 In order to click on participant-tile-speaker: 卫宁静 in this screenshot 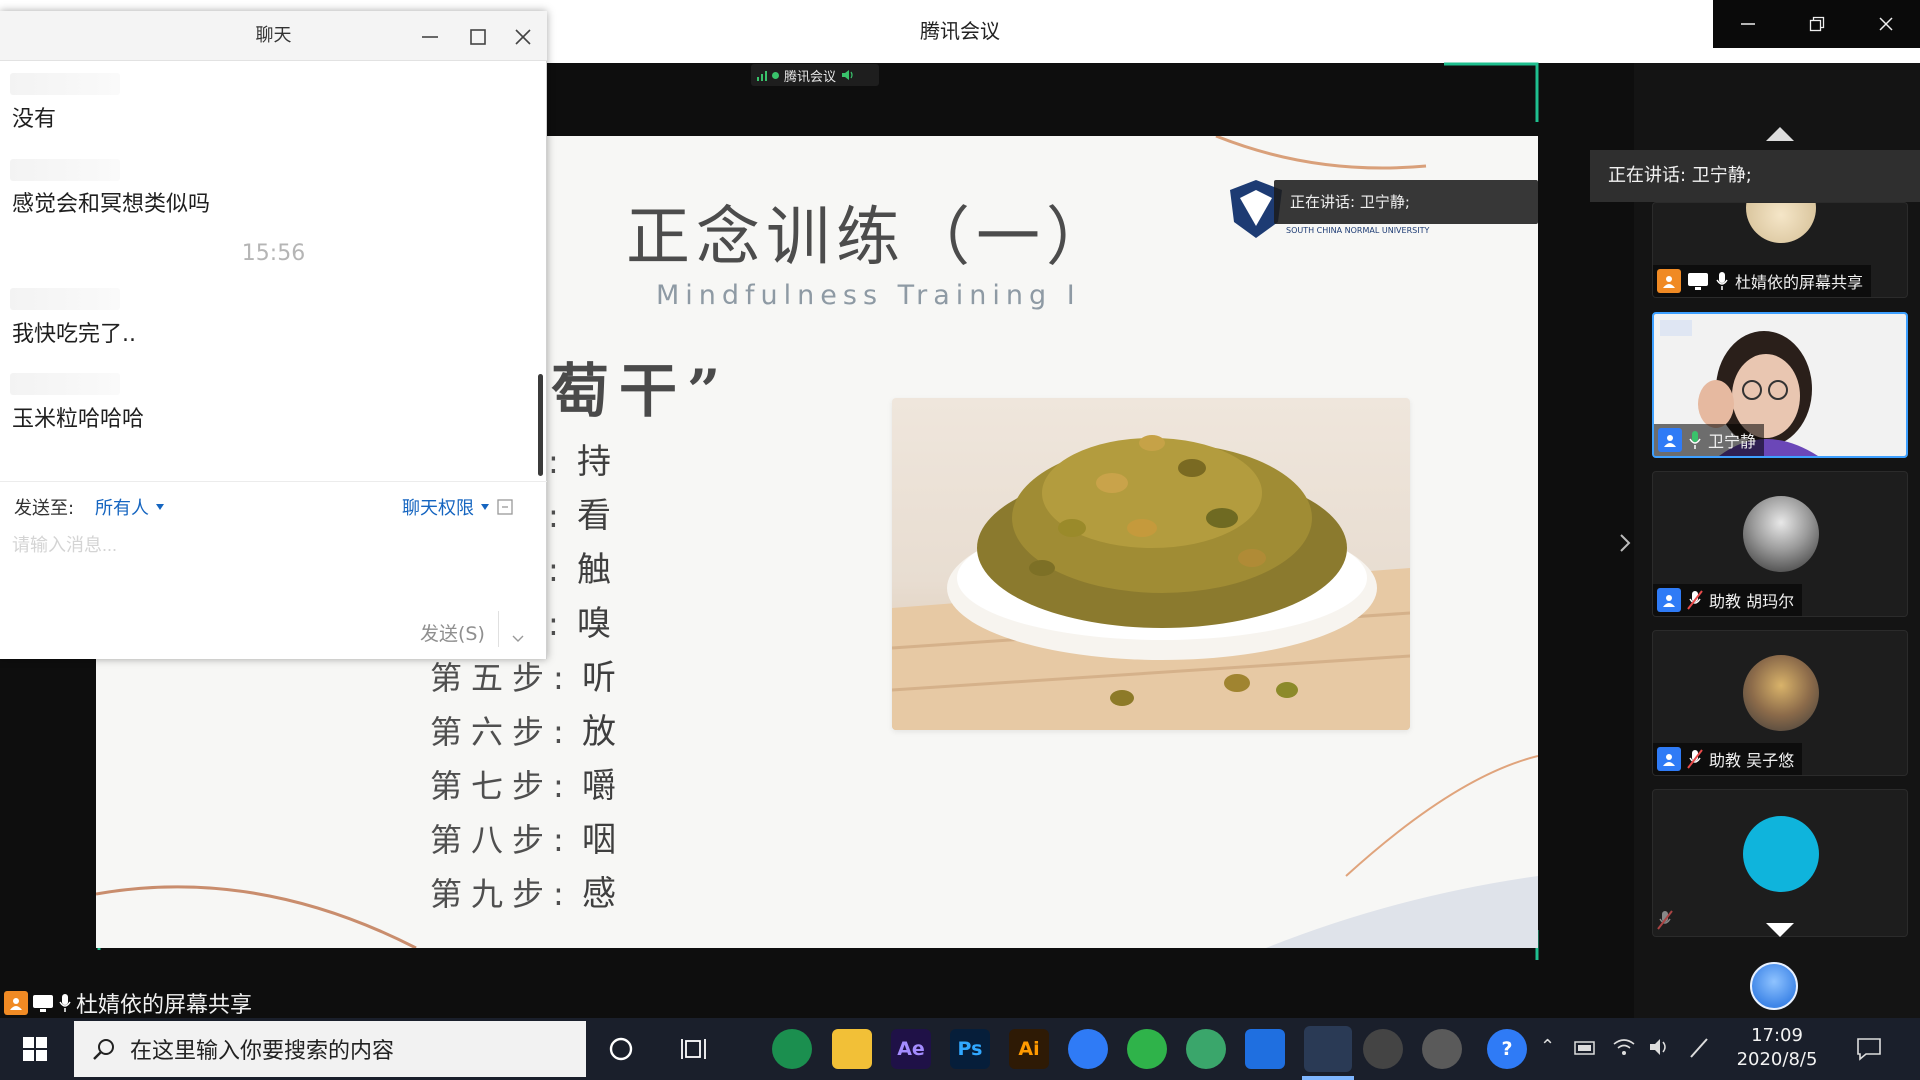, I will do `click(1780, 385)`.